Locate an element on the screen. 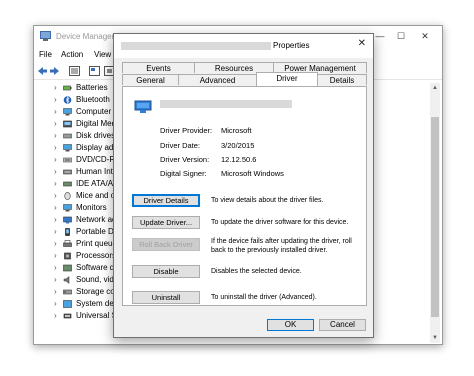  storage-controller-icon is located at coordinates (67, 292).